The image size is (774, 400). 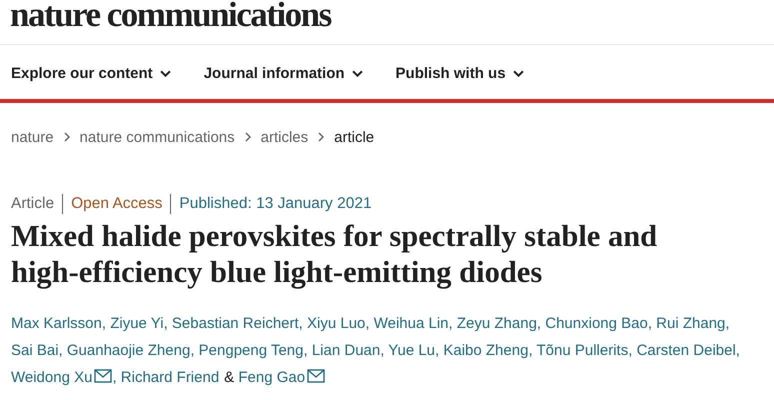 What do you see at coordinates (346, 350) in the screenshot?
I see `author-link: Lian Duan` at bounding box center [346, 350].